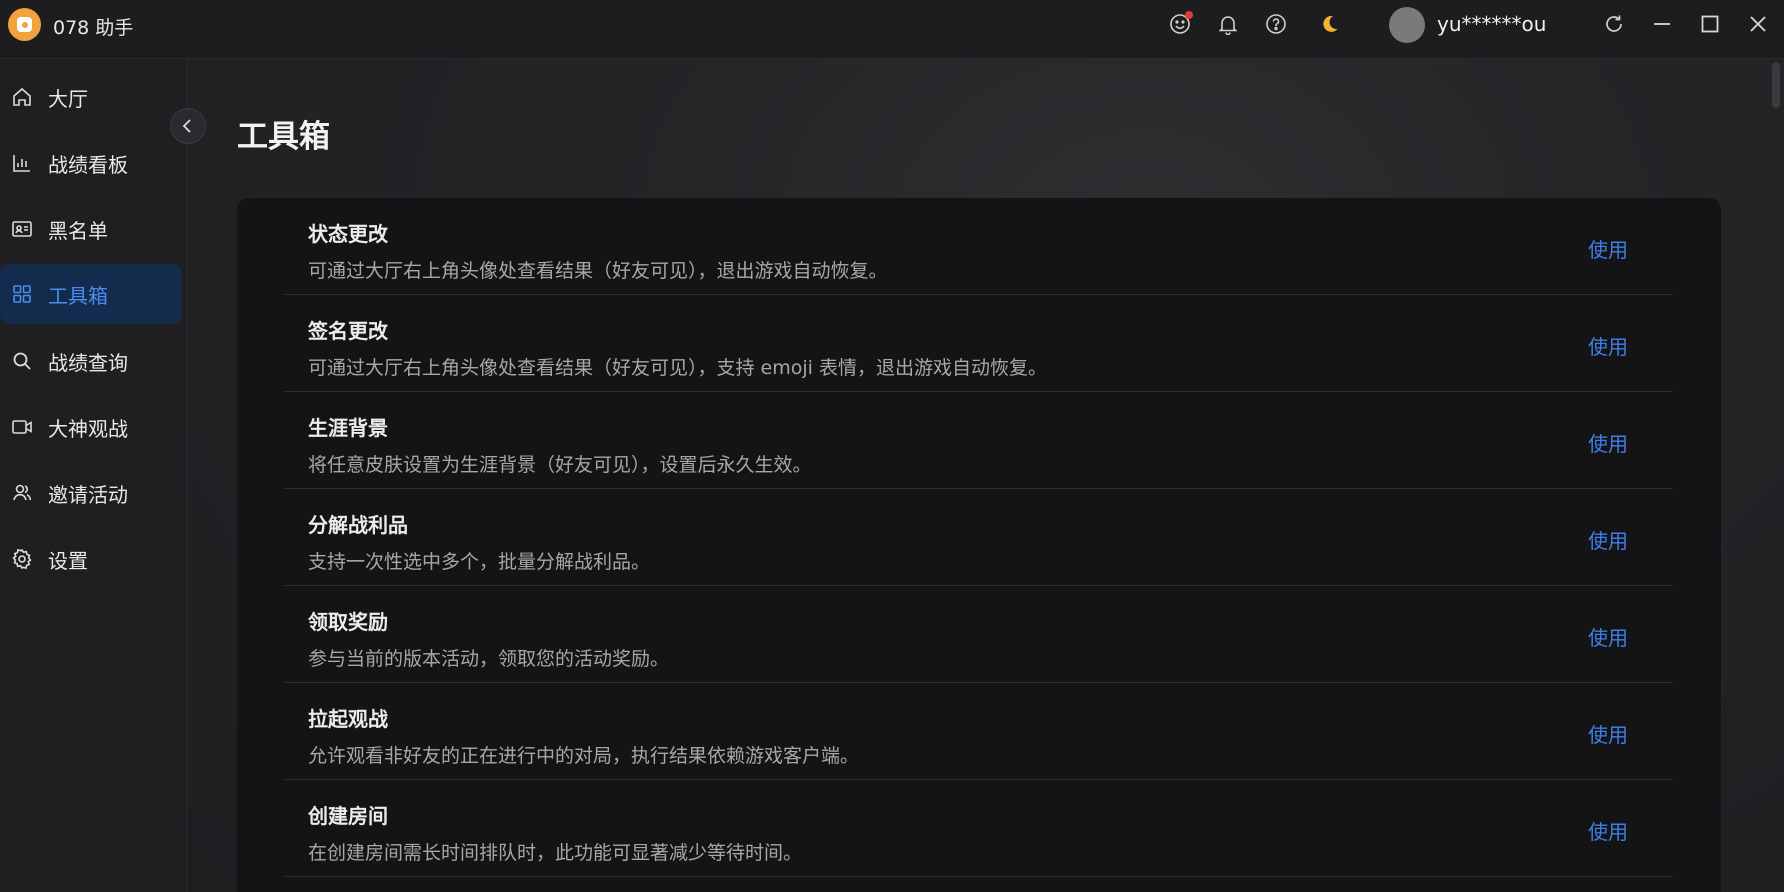  I want to click on sidebar-item-label: 黑名单, so click(78, 230).